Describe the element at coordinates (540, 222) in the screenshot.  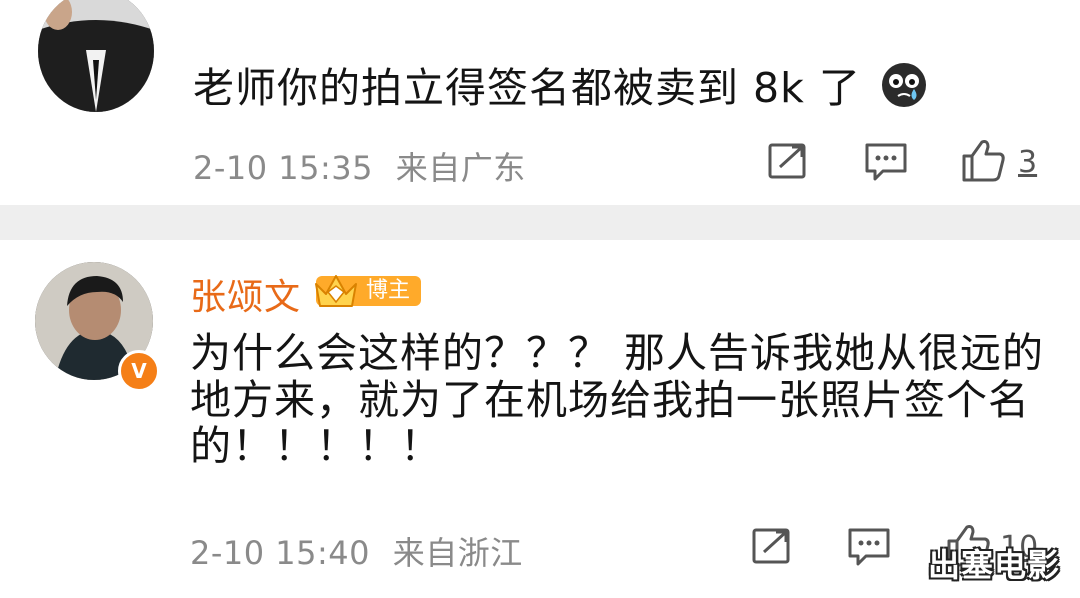
I see `comment-divider` at that location.